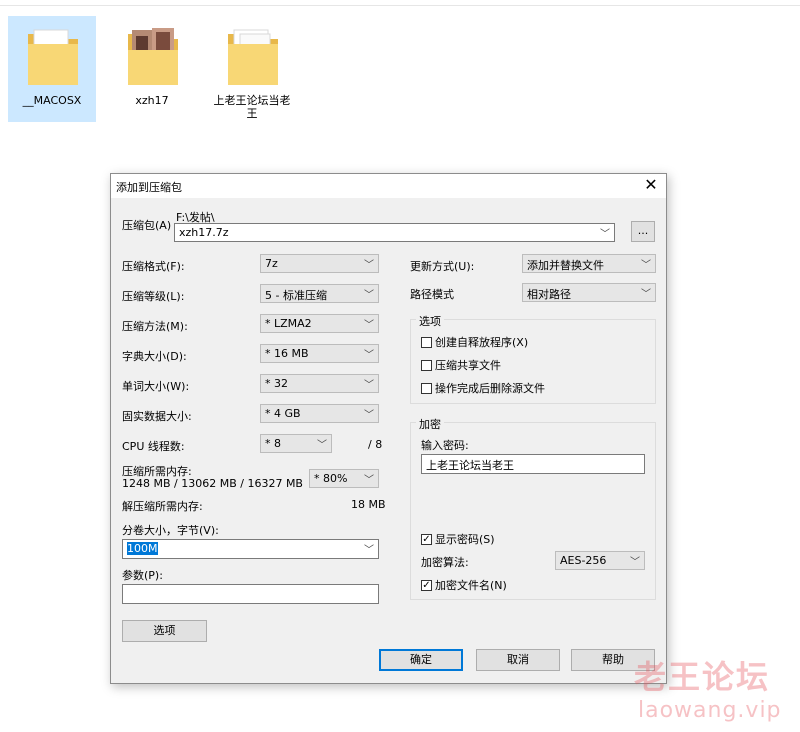  I want to click on folder-xzh17: xzh17, so click(152, 69).